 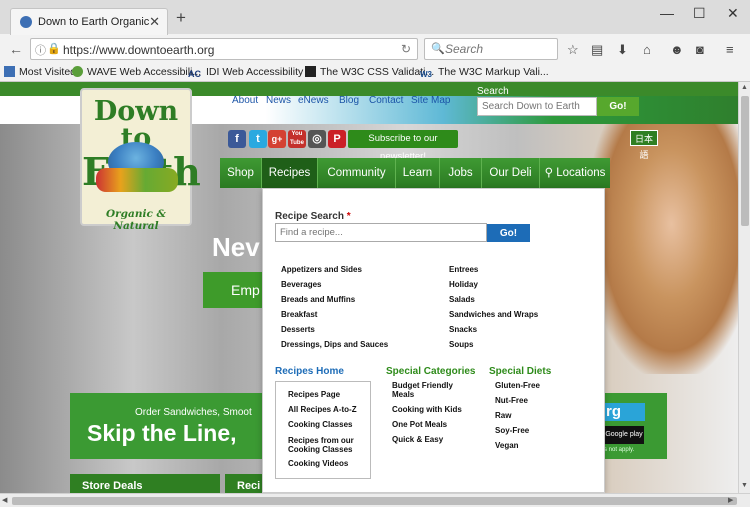 I want to click on recipe-category-link: Dressings, Dips and Sauces, so click(x=334, y=344).